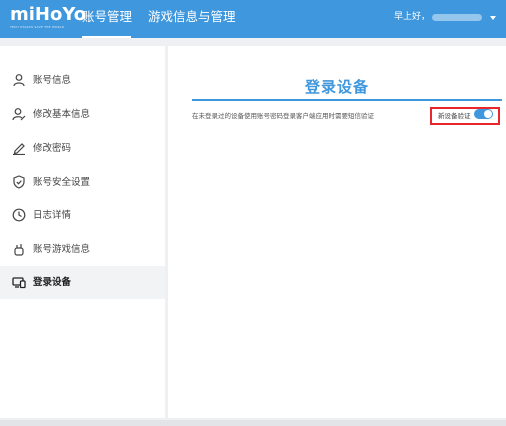 The image size is (506, 426). I want to click on devices-icon, so click(19, 283).